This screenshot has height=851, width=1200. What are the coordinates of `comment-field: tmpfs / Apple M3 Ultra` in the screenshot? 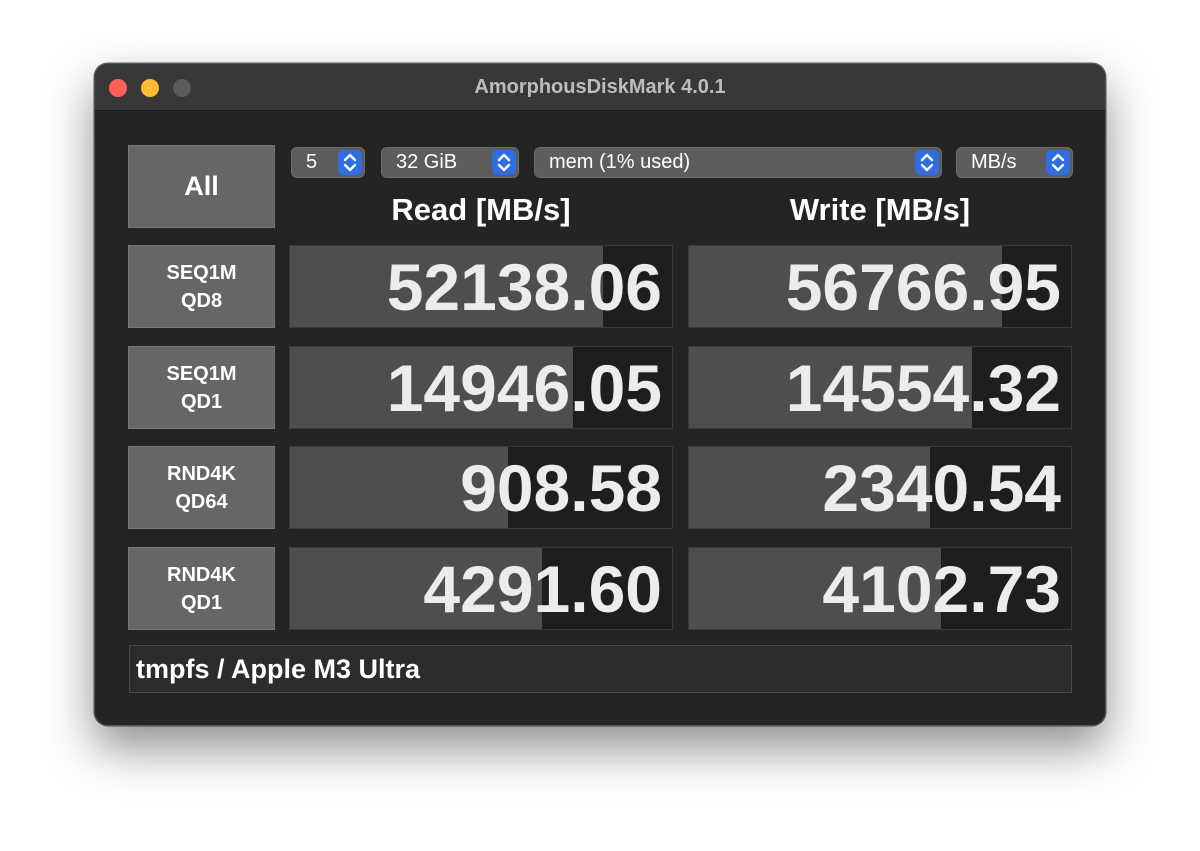 It's located at (600, 669).